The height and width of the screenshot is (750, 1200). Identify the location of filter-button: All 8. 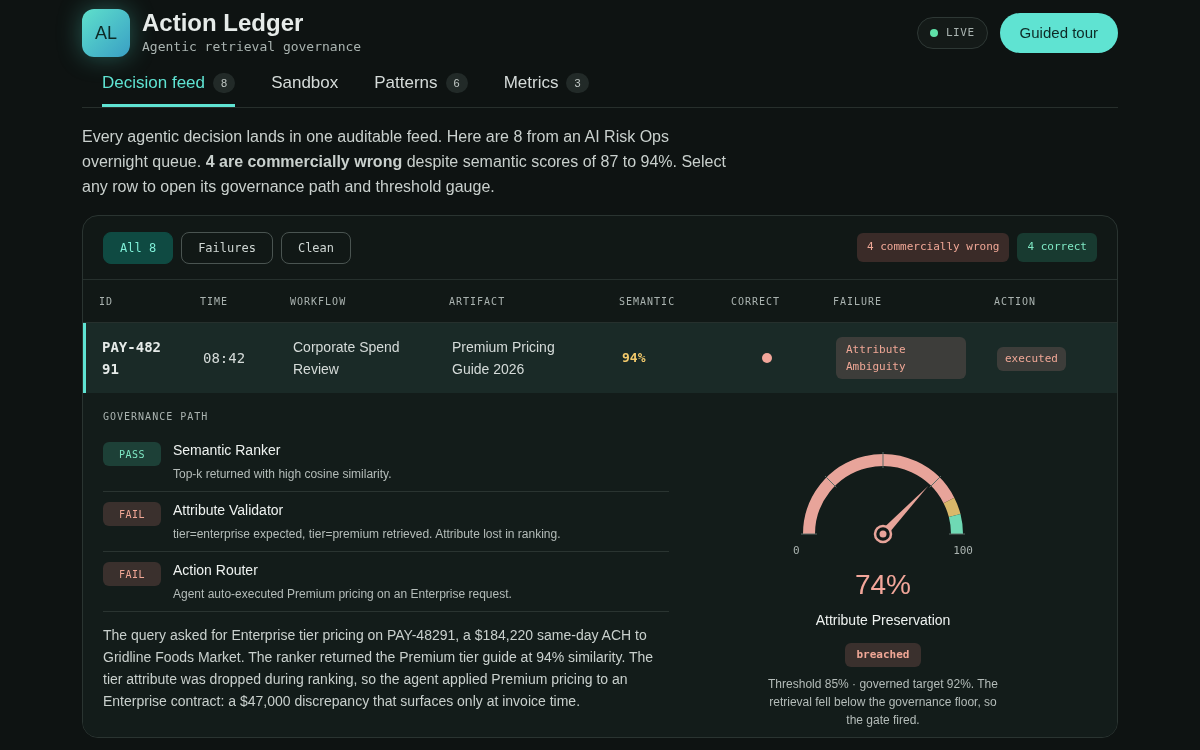
(138, 247).